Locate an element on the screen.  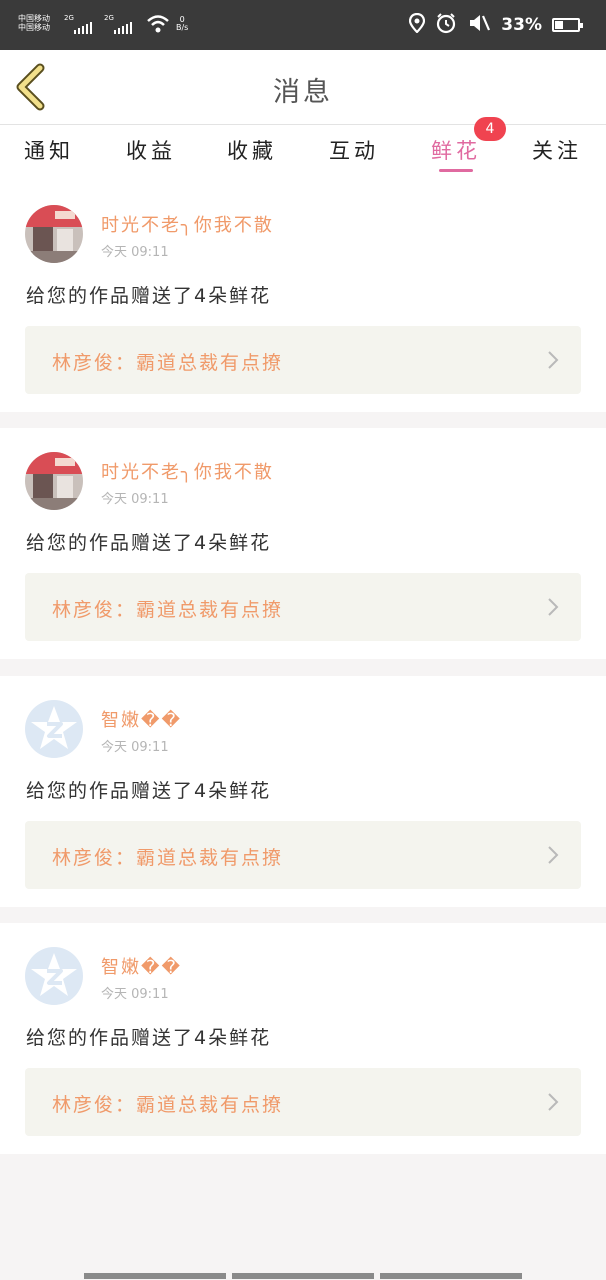
alarm-icon is located at coordinates (446, 25).